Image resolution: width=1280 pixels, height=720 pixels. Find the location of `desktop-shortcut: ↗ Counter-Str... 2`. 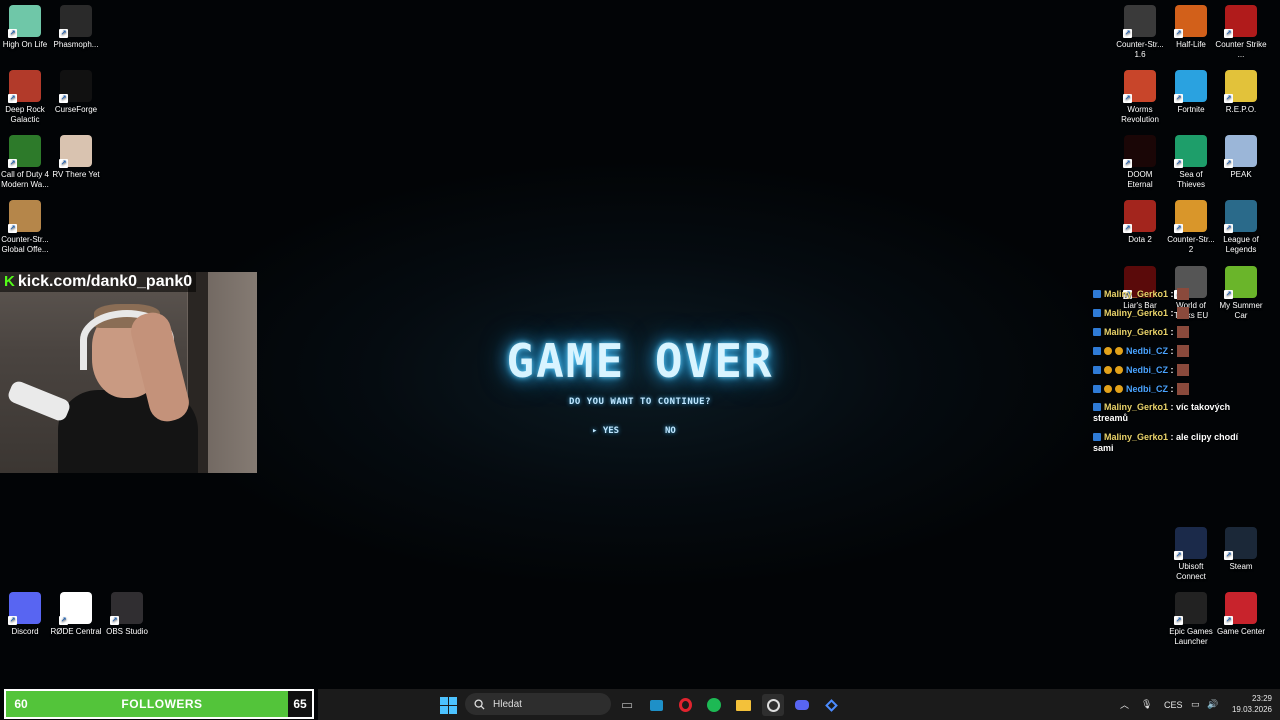

desktop-shortcut: ↗ Counter-Str... 2 is located at coordinates (1191, 227).